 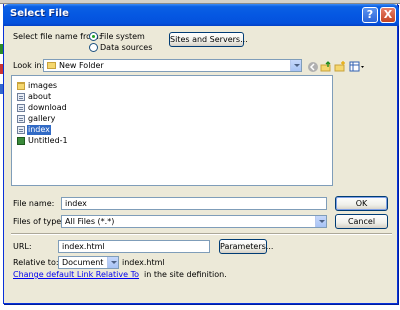 I want to click on file-name-input: index, so click(x=194, y=203).